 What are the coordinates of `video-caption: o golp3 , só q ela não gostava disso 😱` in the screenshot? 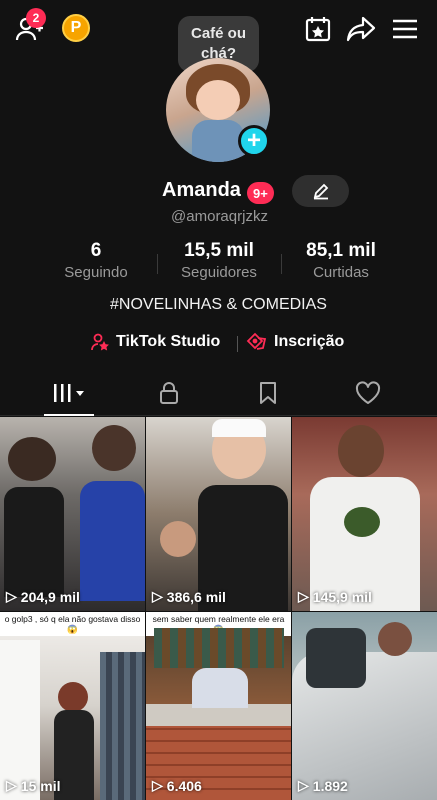 It's located at (72, 624).